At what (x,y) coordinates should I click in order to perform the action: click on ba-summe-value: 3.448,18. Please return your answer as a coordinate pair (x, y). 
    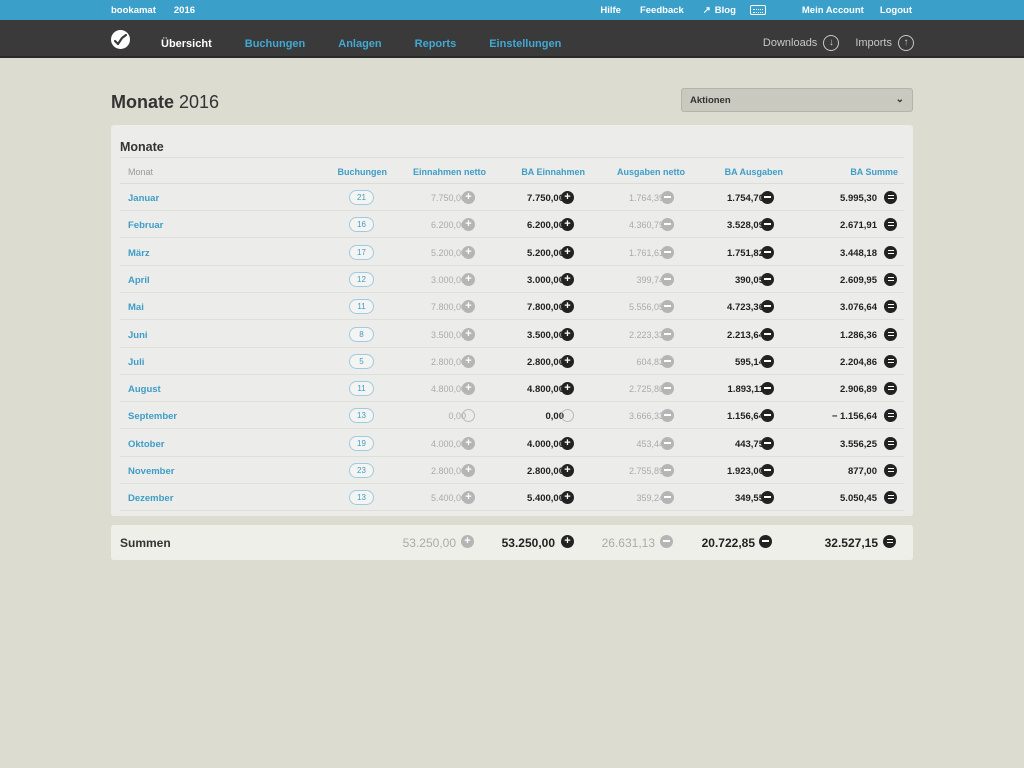
    Looking at the image, I should click on (858, 253).